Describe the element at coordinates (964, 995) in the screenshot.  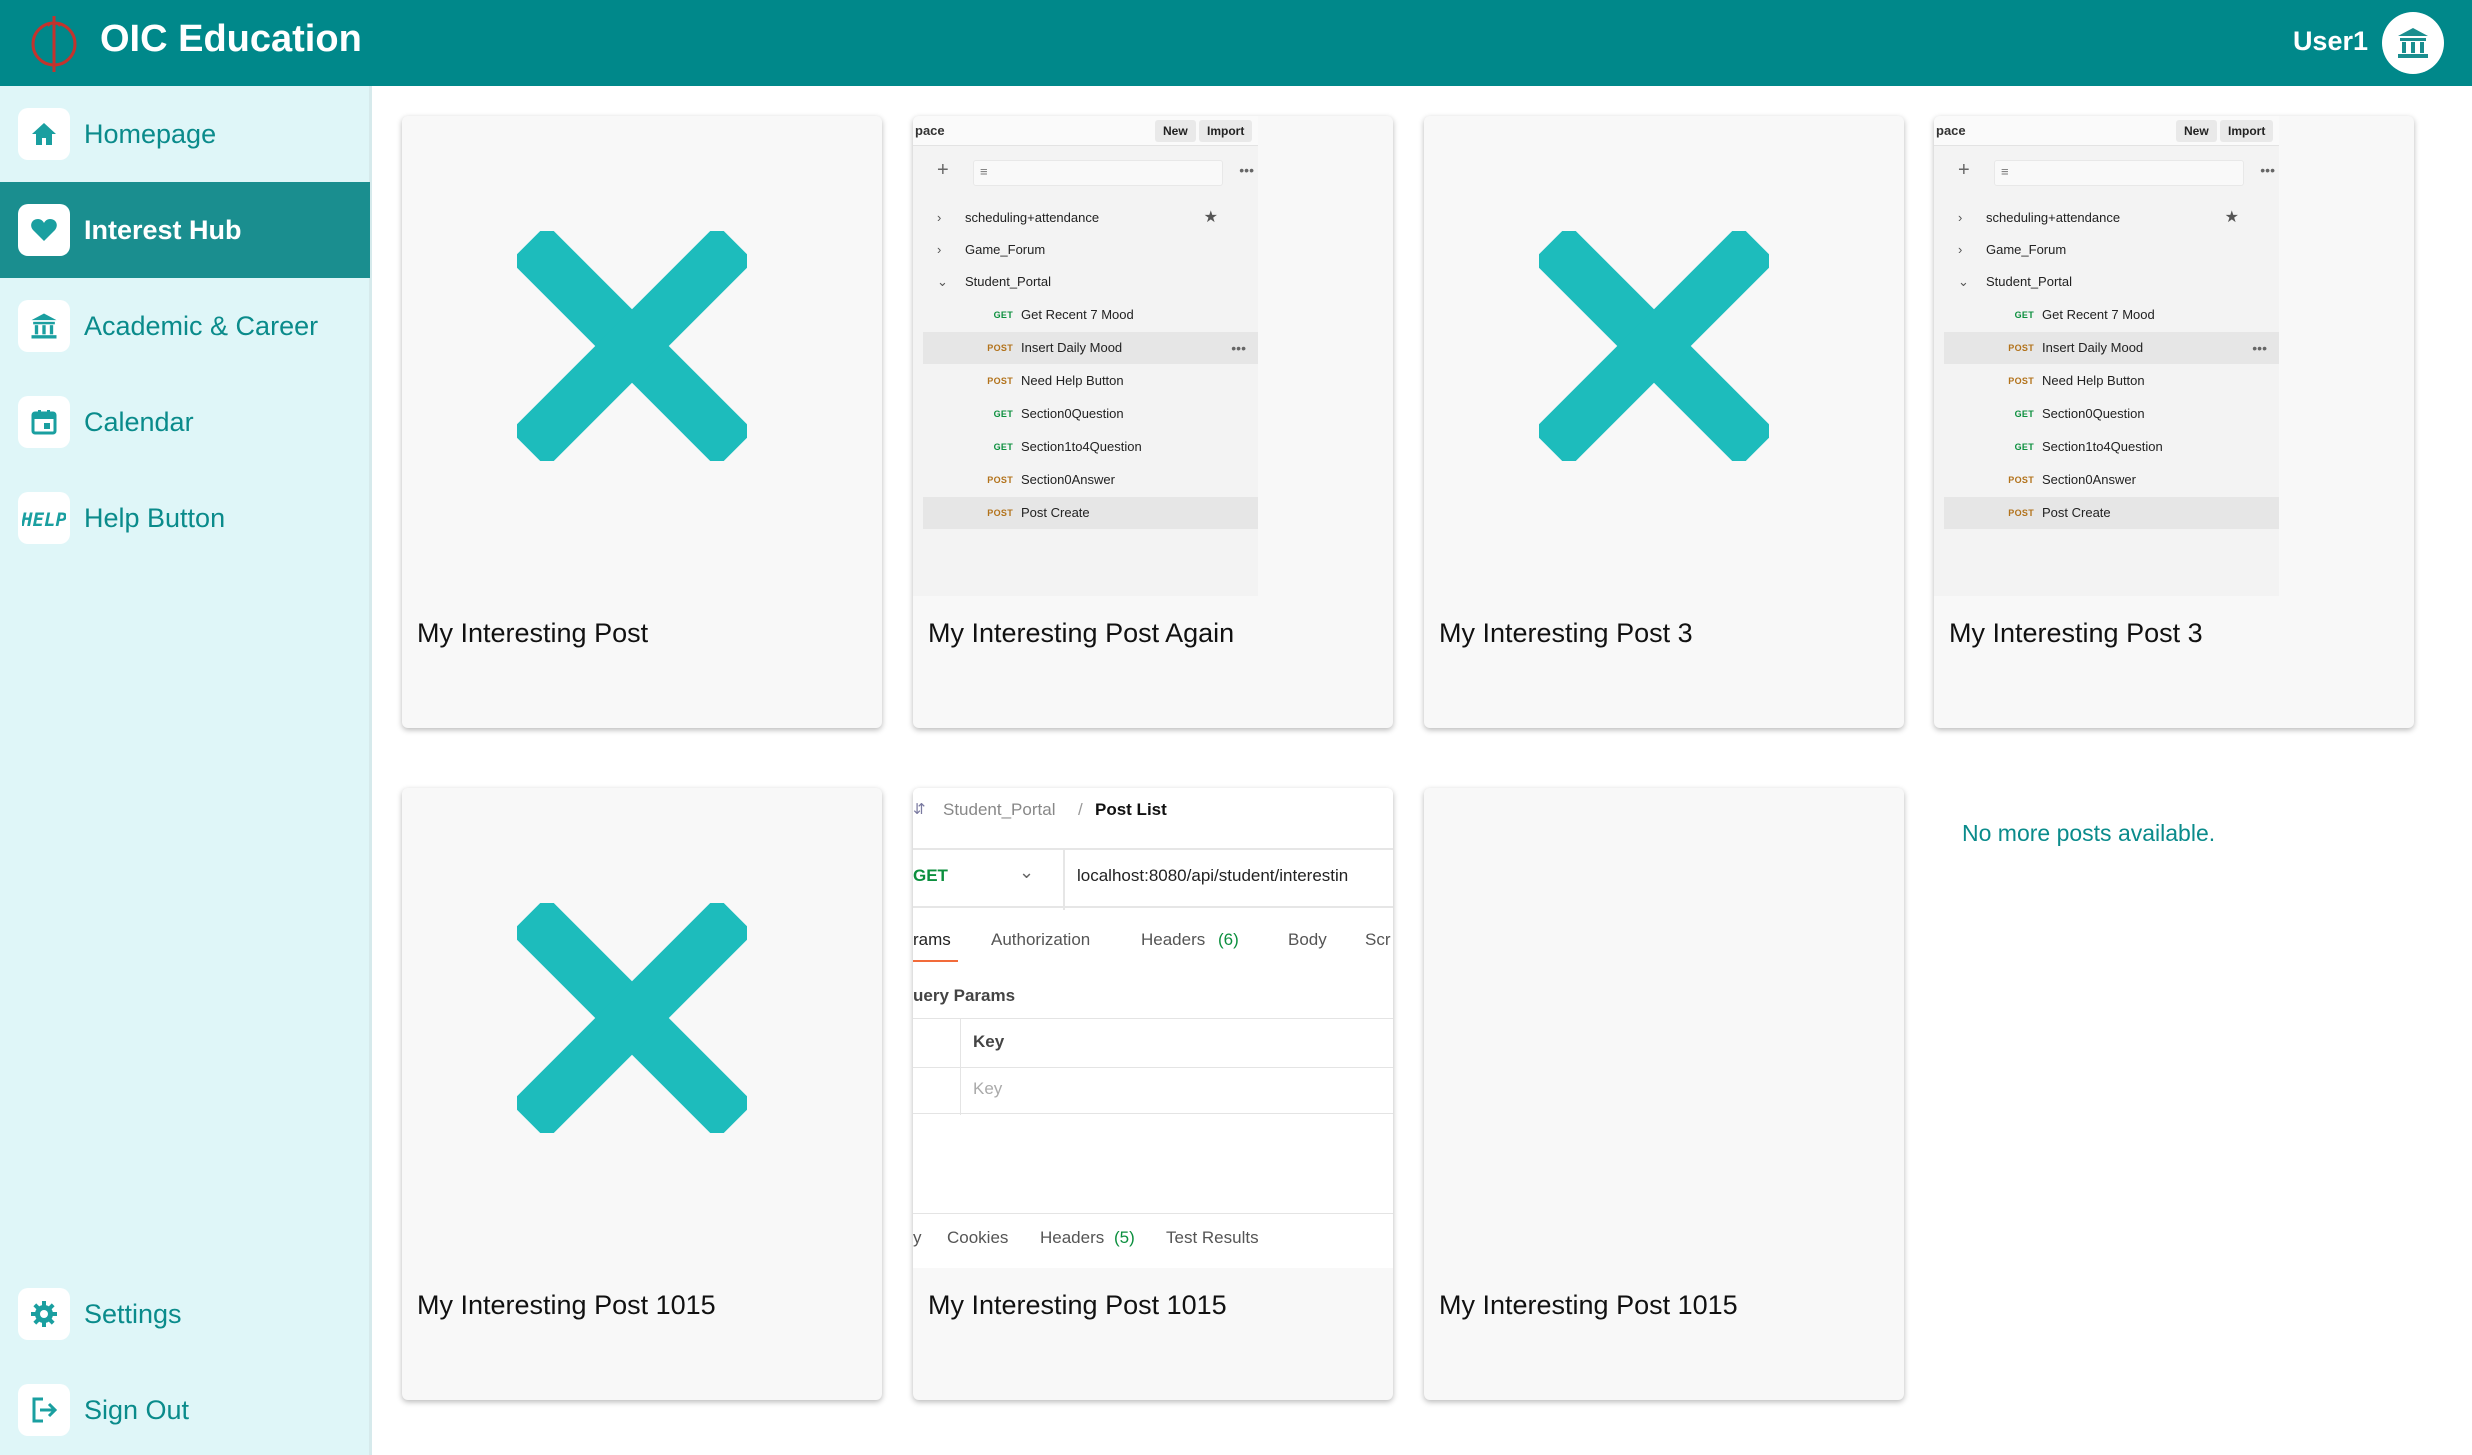
I see `query-params-label: uery Params` at that location.